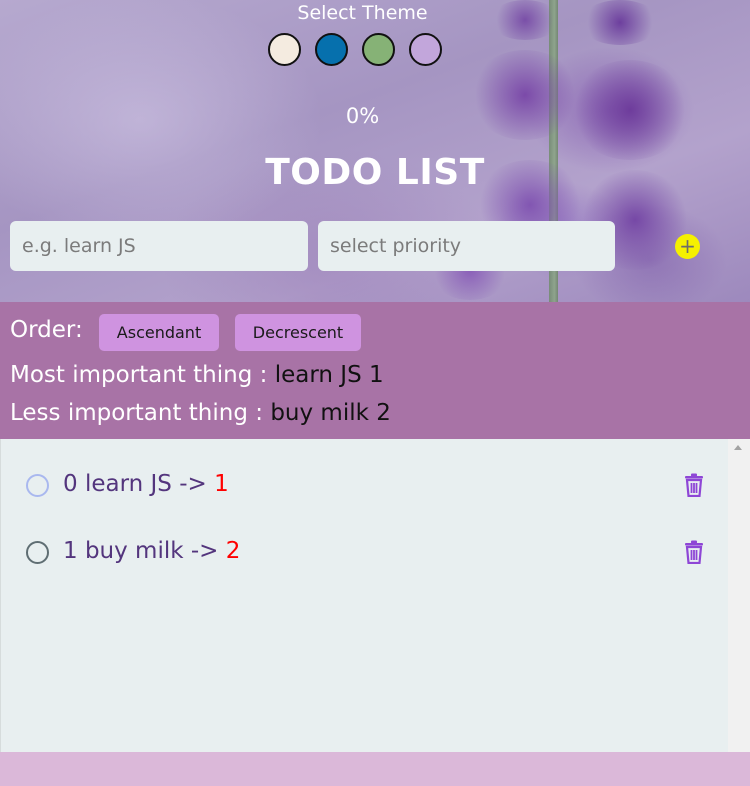 The height and width of the screenshot is (786, 750). I want to click on less-important-label: Less important thing :, so click(136, 413).